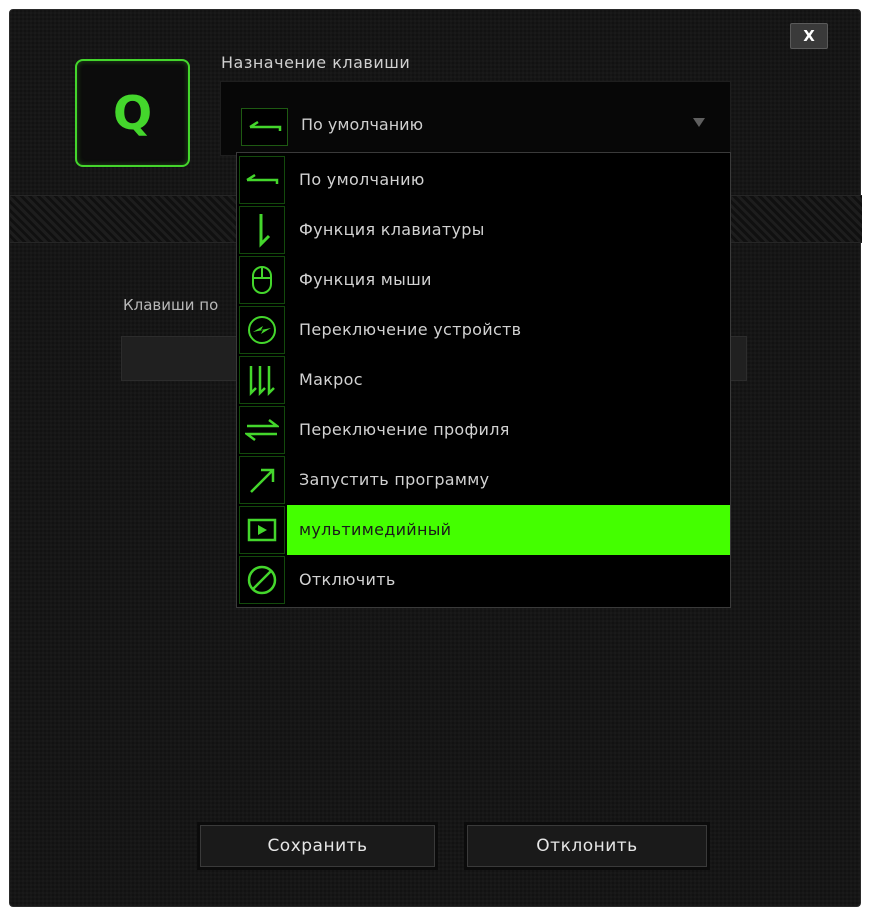 This screenshot has height=911, width=869. What do you see at coordinates (262, 330) in the screenshot?
I see `device-switch-icon` at bounding box center [262, 330].